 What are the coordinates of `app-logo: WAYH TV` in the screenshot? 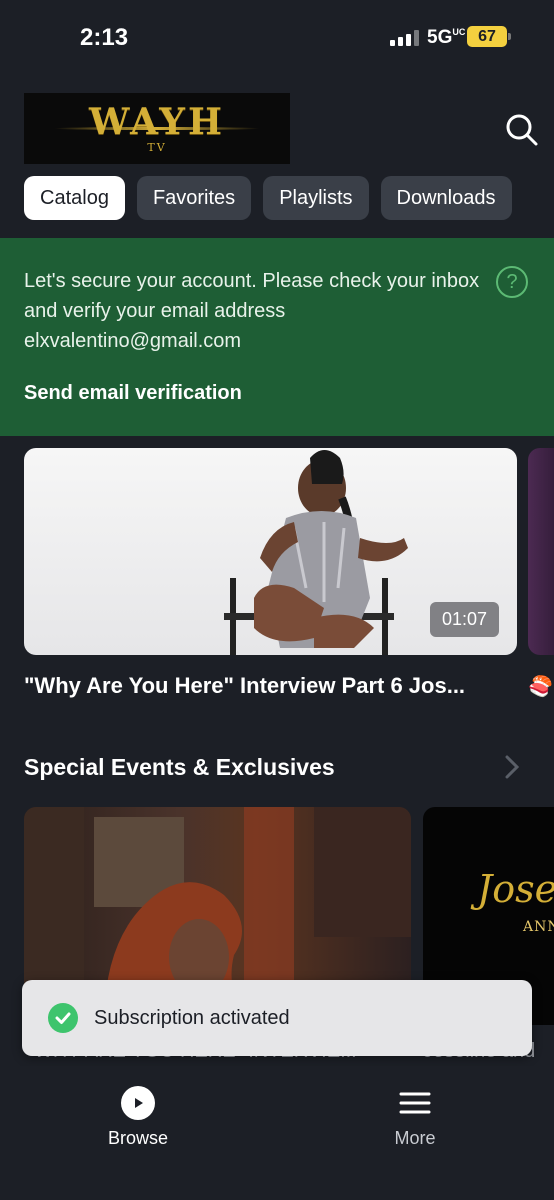 It's located at (157, 128).